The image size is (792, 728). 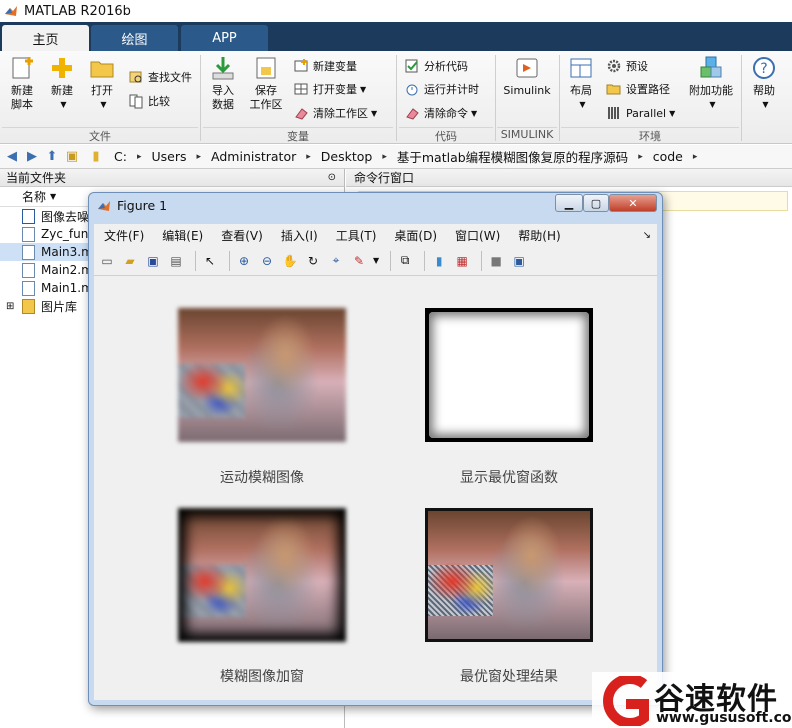 I want to click on current-folder-title: 当前文件夹, so click(x=36, y=178).